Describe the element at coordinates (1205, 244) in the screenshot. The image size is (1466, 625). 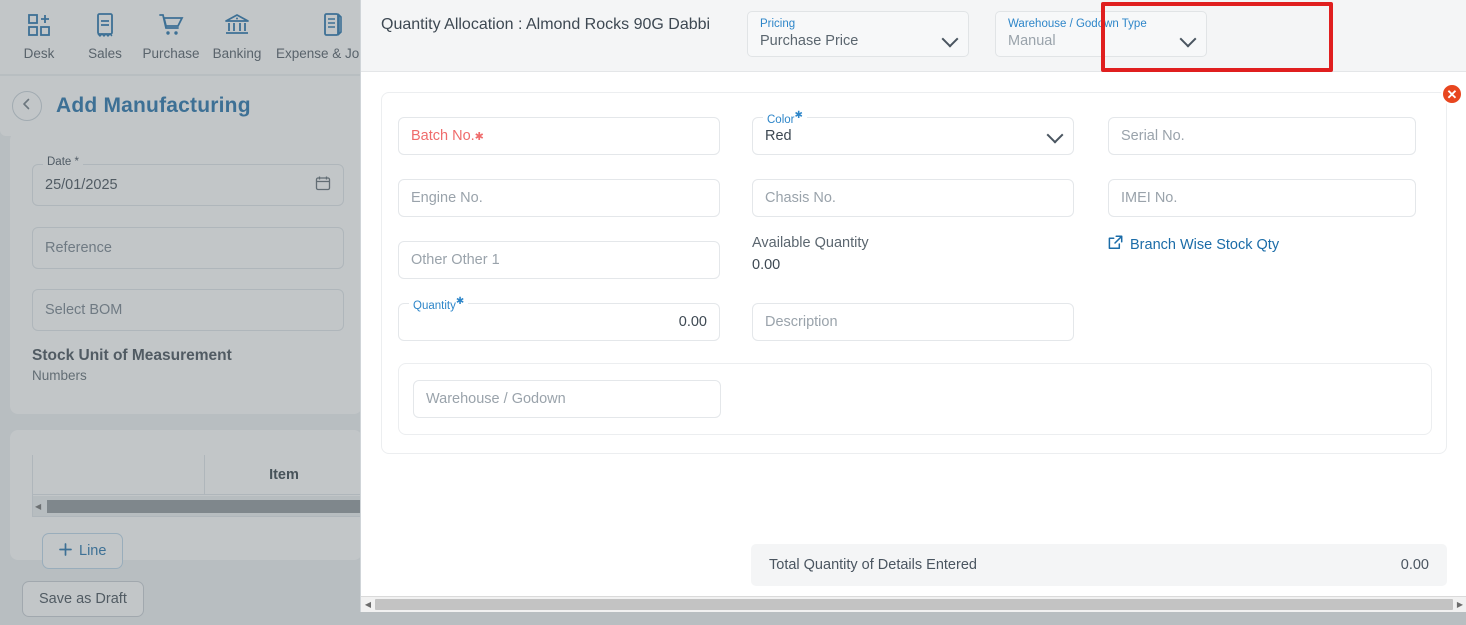
I see `branch-wise-stock-qty-label: Branch Wise Stock Qty` at that location.